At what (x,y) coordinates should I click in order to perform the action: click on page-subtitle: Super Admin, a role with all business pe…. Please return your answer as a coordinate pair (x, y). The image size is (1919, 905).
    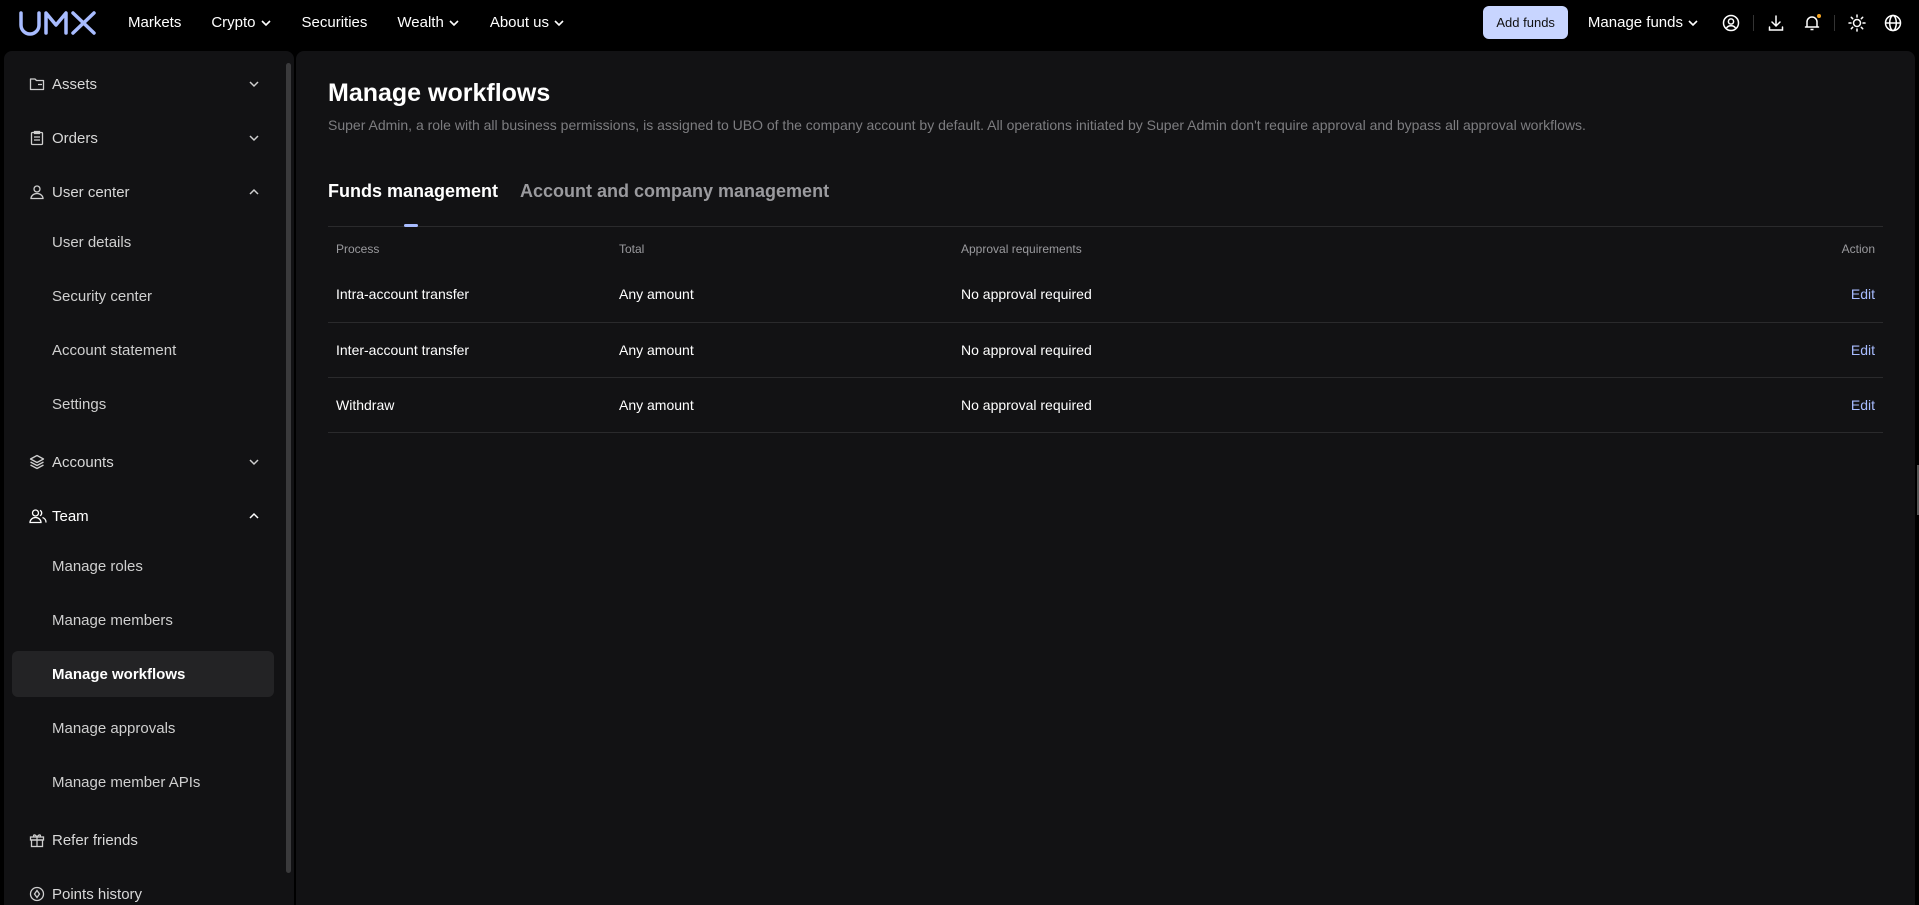
    Looking at the image, I should click on (957, 125).